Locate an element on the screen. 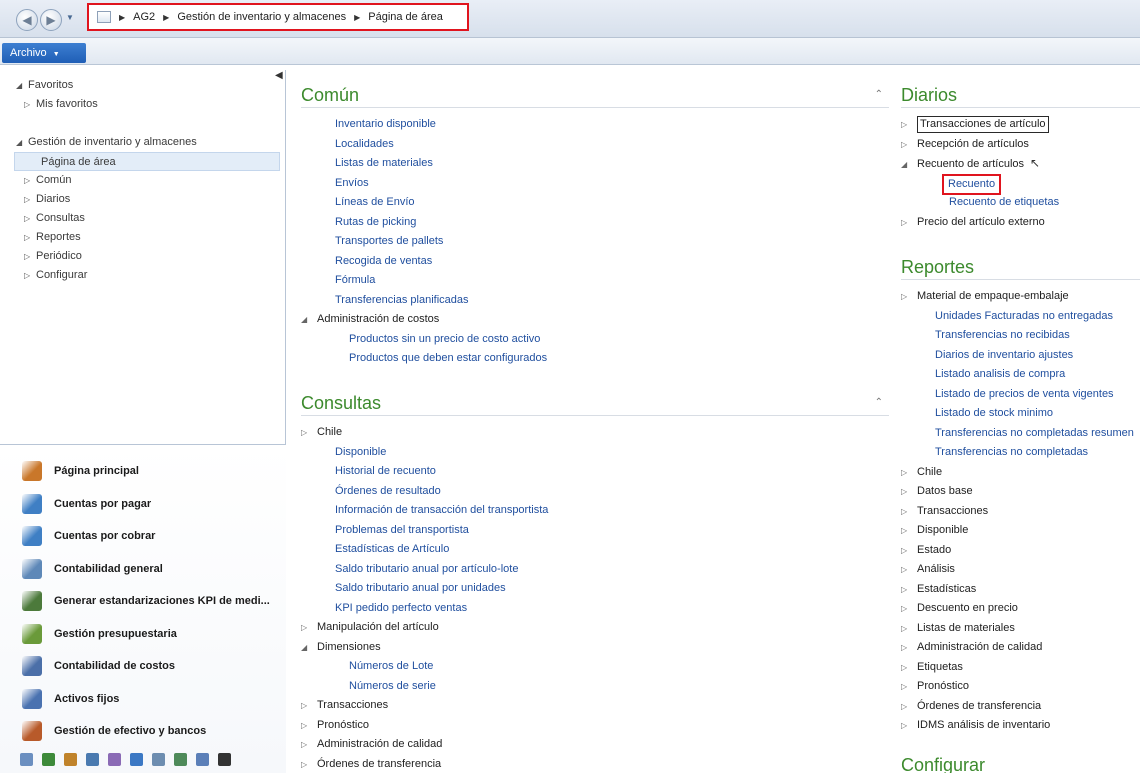  nav-tree-item-gestion-de-inventario-y-almacenes: ◢ Gestión de inventario y almacenes is located at coordinates (143, 142).